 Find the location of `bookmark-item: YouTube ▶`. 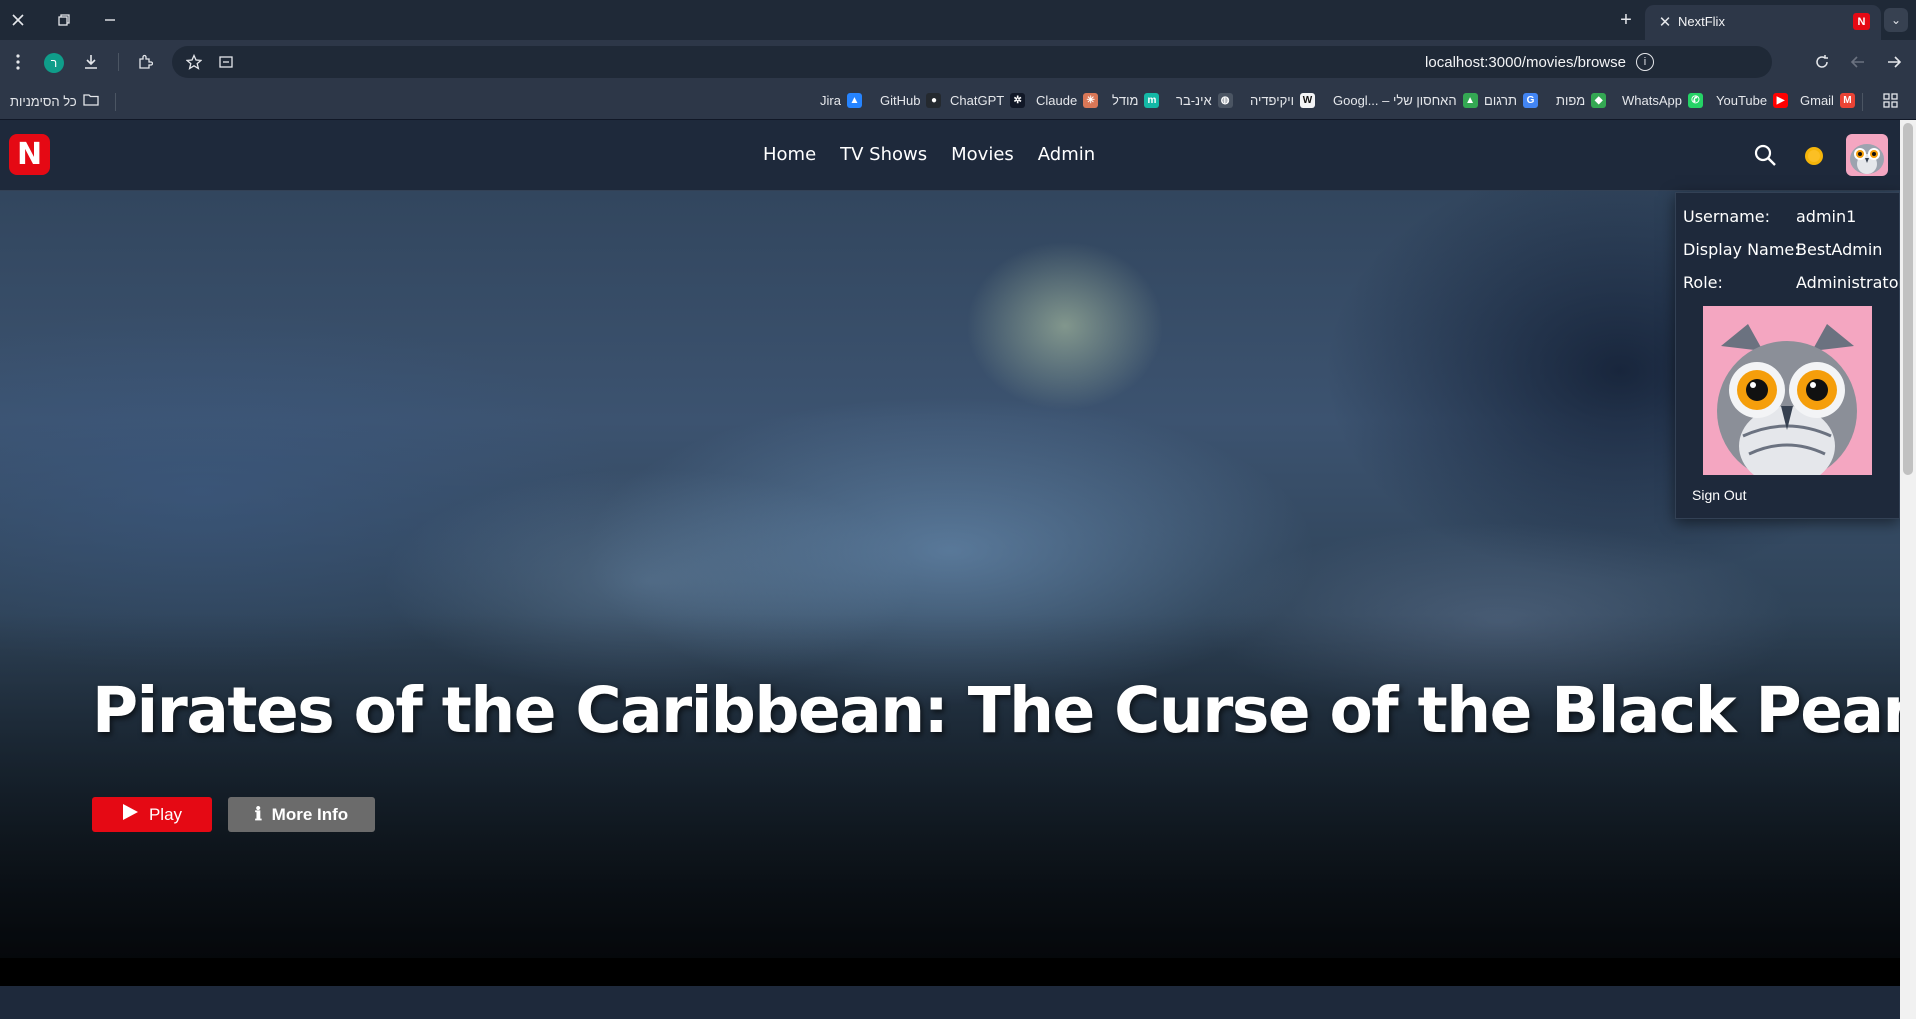

bookmark-item: YouTube ▶ is located at coordinates (1752, 100).